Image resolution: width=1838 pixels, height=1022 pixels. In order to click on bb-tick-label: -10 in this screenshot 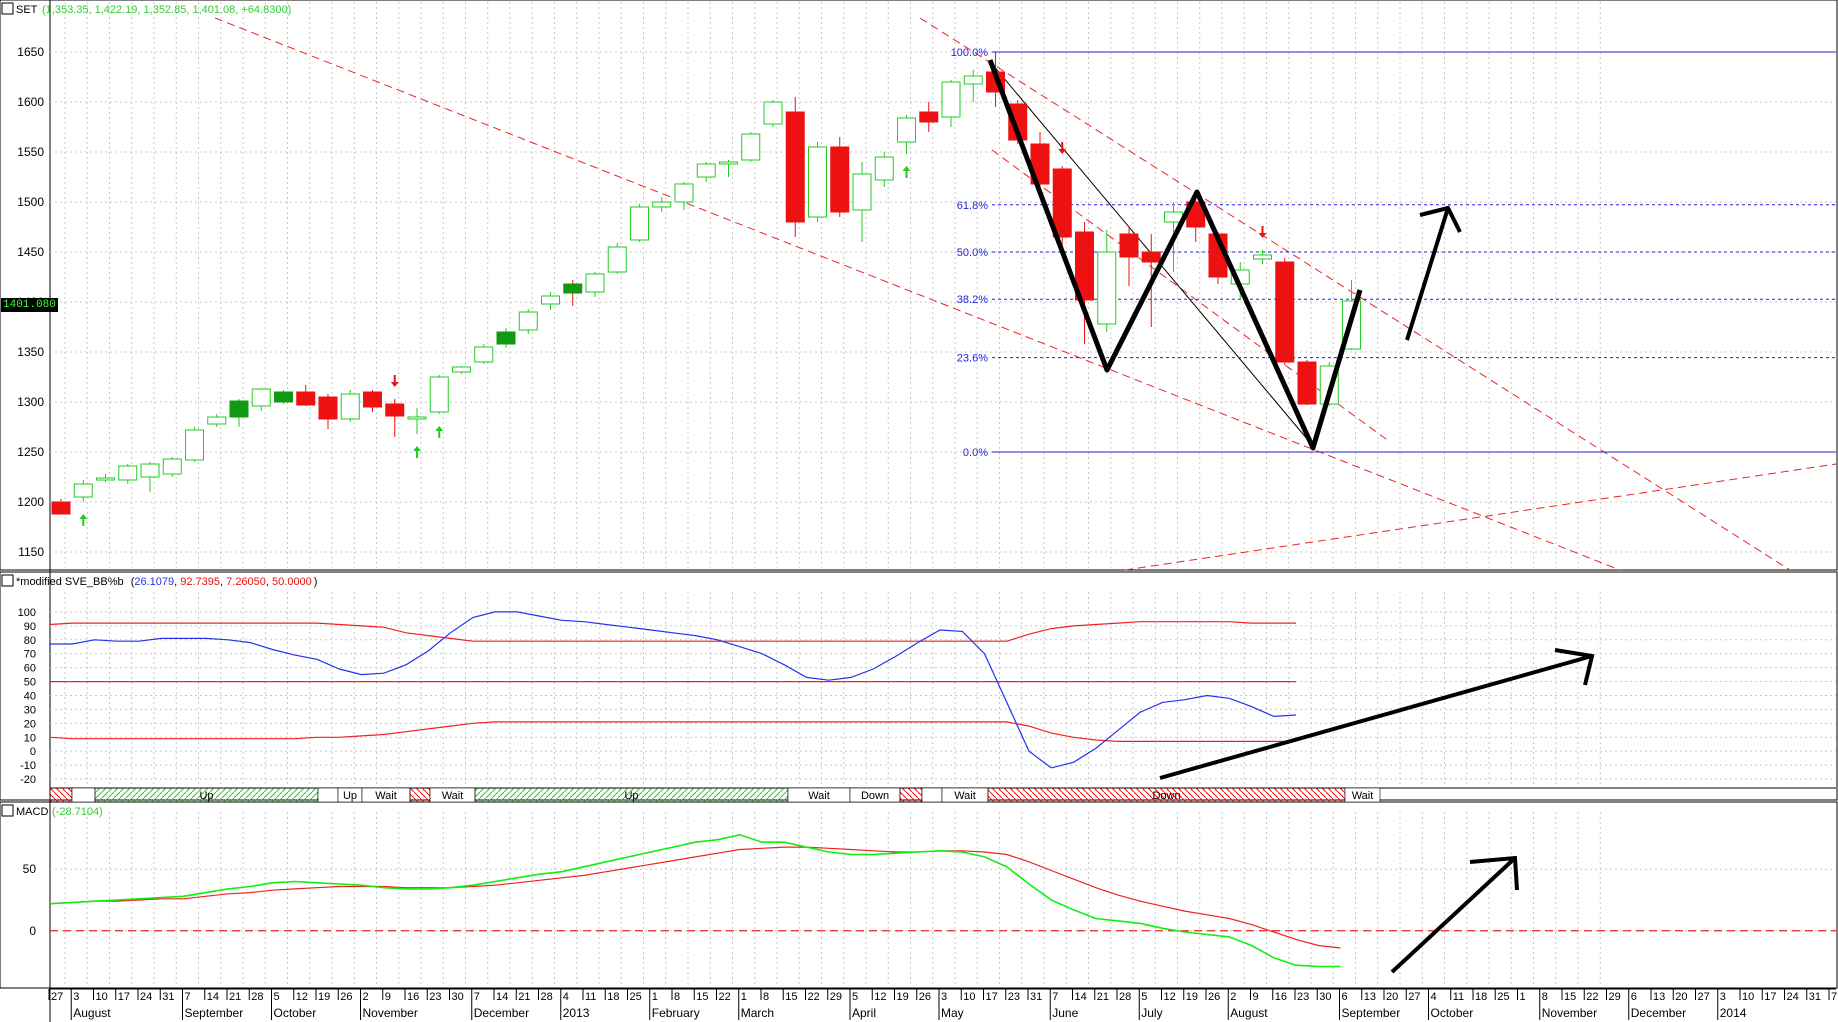, I will do `click(28, 766)`.